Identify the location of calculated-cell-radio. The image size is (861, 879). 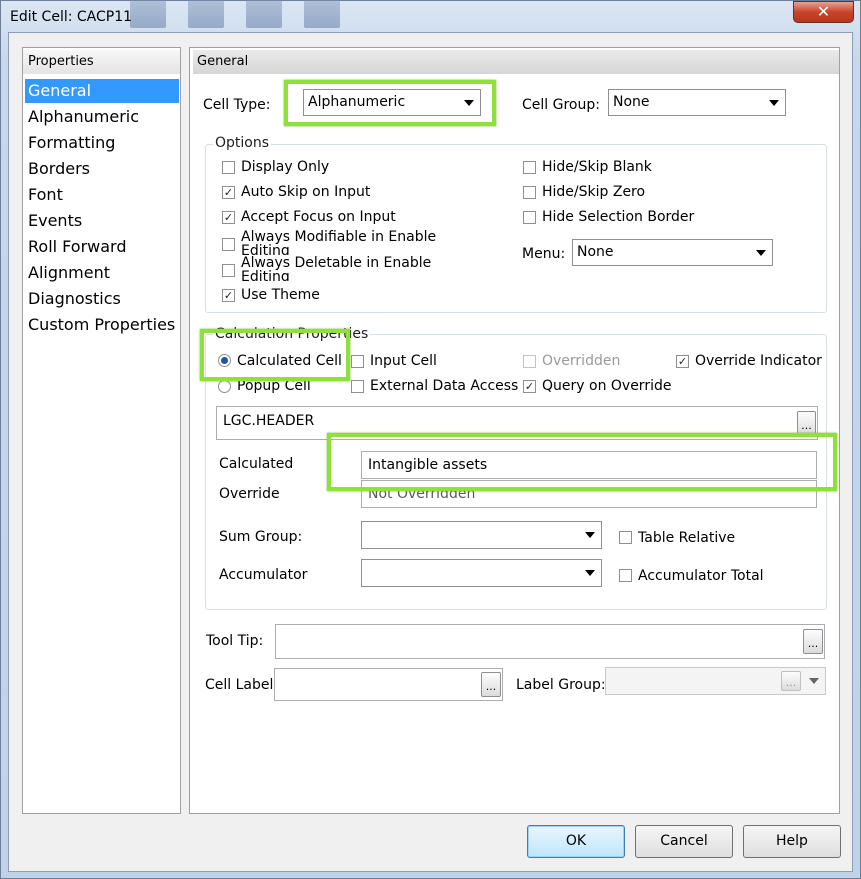
(224, 360).